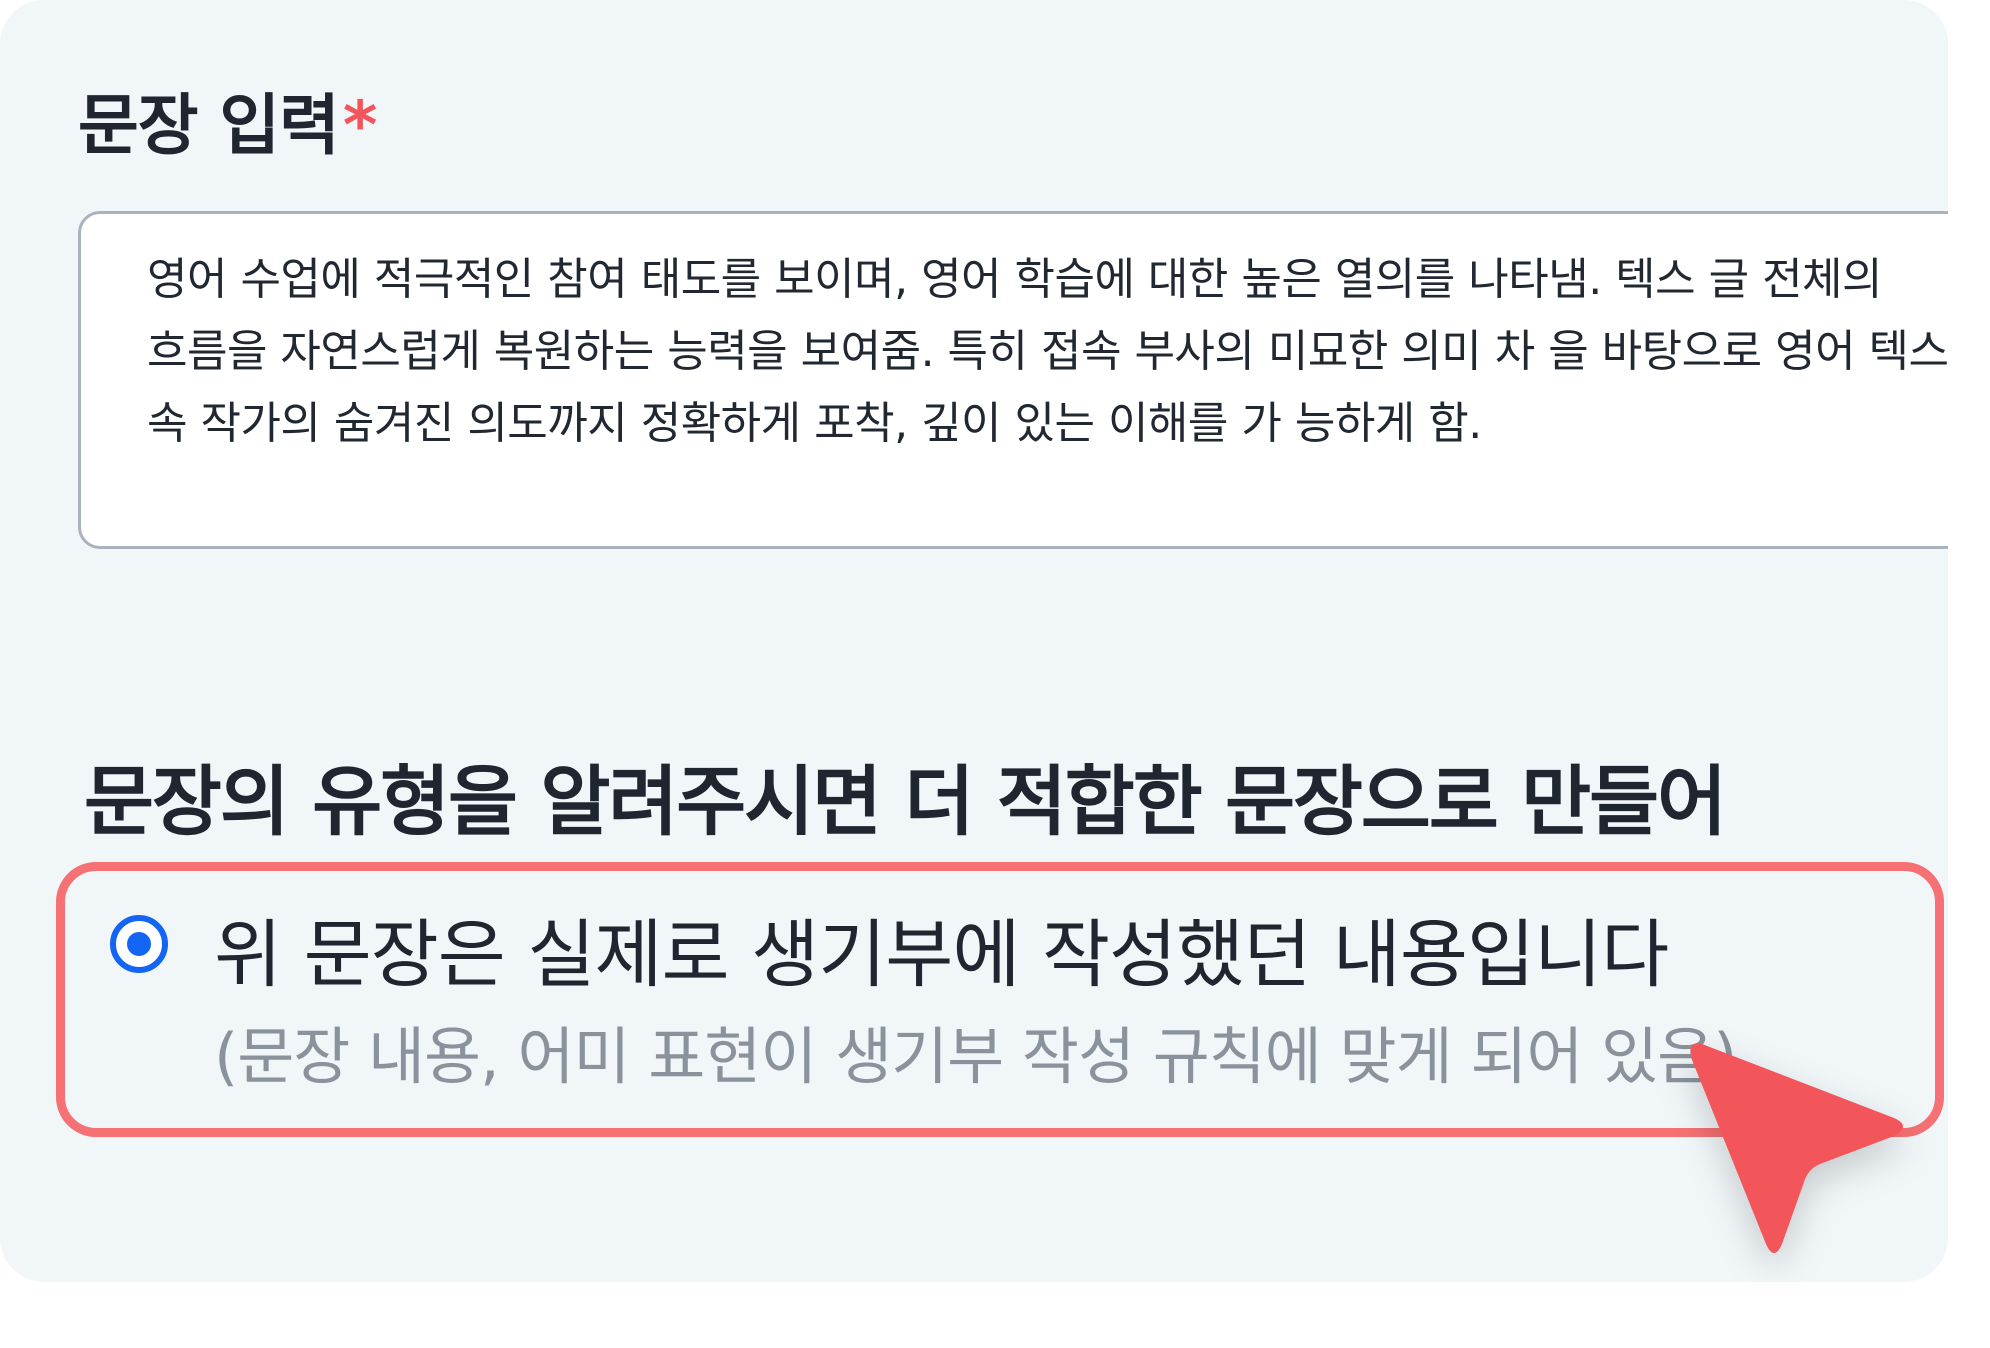  I want to click on required-mark: *, so click(360, 125).